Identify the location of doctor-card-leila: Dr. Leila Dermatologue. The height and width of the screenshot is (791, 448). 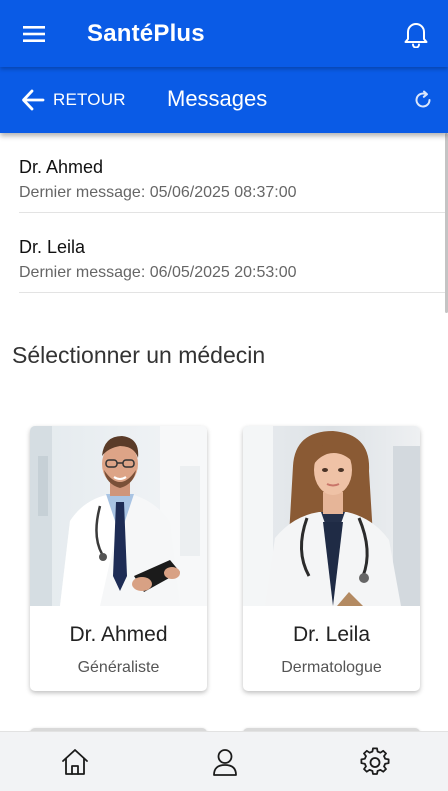
(331, 558).